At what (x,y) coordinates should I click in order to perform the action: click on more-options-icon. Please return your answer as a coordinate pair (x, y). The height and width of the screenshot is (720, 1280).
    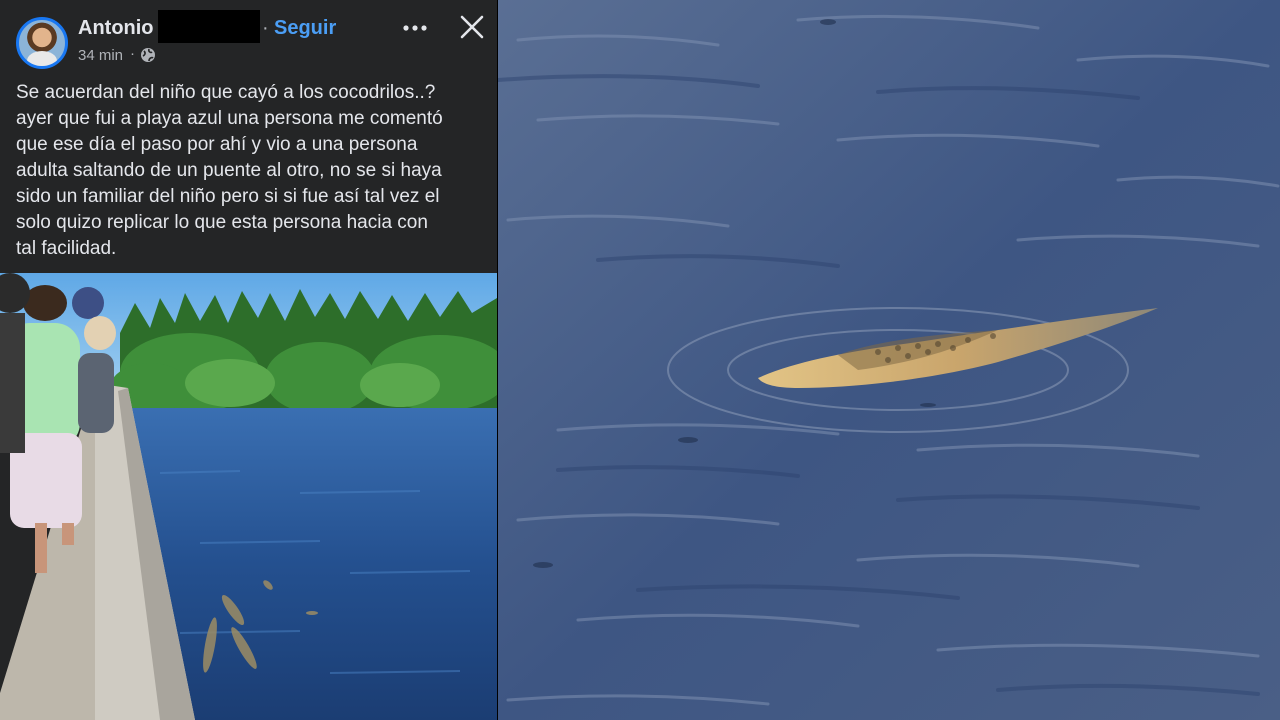
    Looking at the image, I should click on (415, 28).